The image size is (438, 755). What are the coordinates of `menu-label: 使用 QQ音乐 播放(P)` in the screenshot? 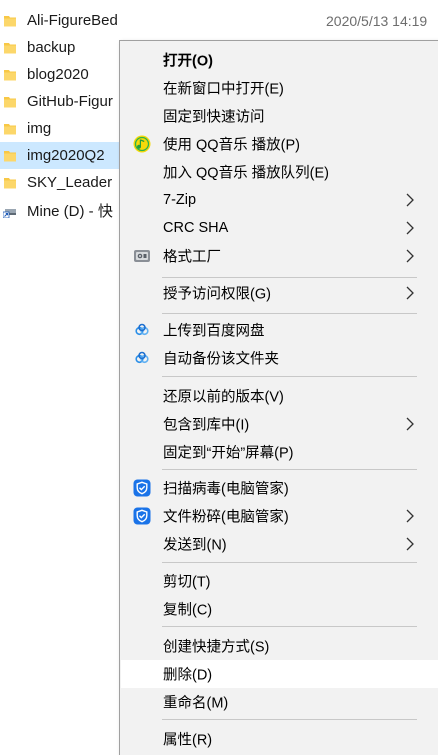 It's located at (231, 145).